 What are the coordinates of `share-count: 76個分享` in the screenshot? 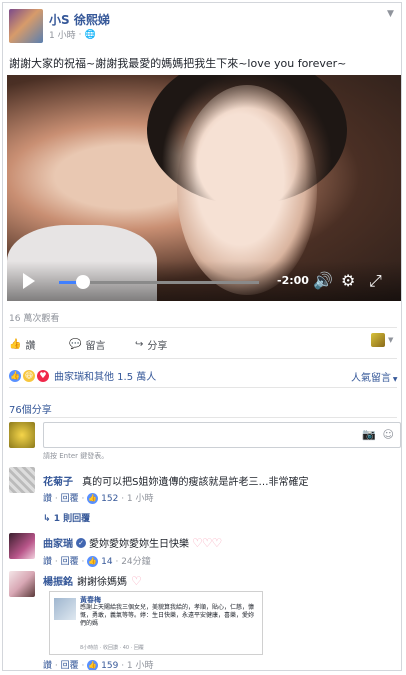 It's located at (30, 408).